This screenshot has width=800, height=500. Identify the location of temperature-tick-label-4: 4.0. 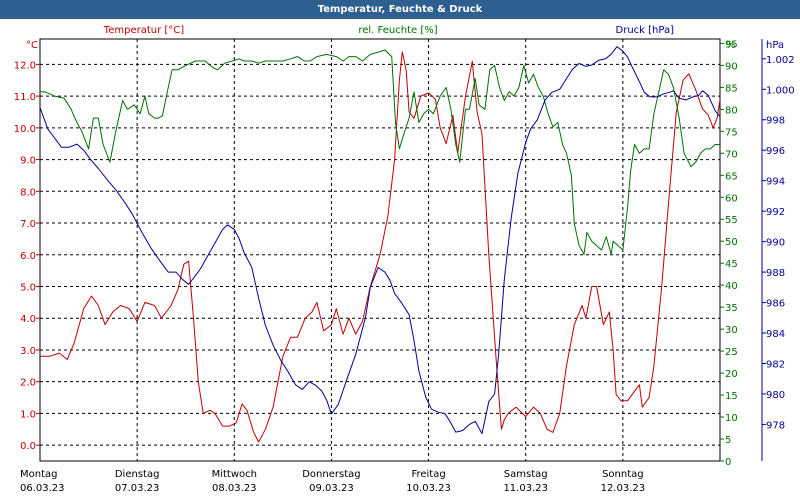
(28, 319).